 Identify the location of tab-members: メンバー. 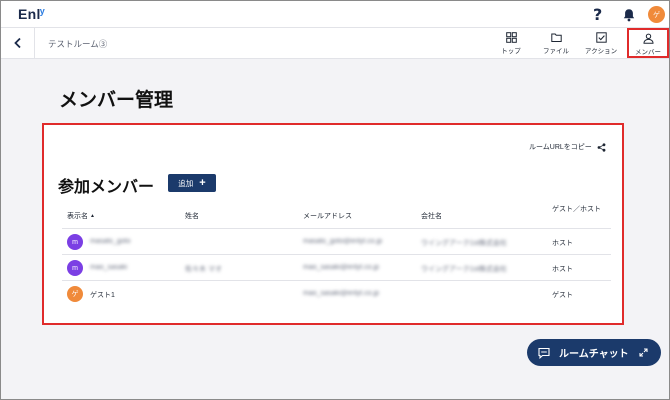
(648, 43).